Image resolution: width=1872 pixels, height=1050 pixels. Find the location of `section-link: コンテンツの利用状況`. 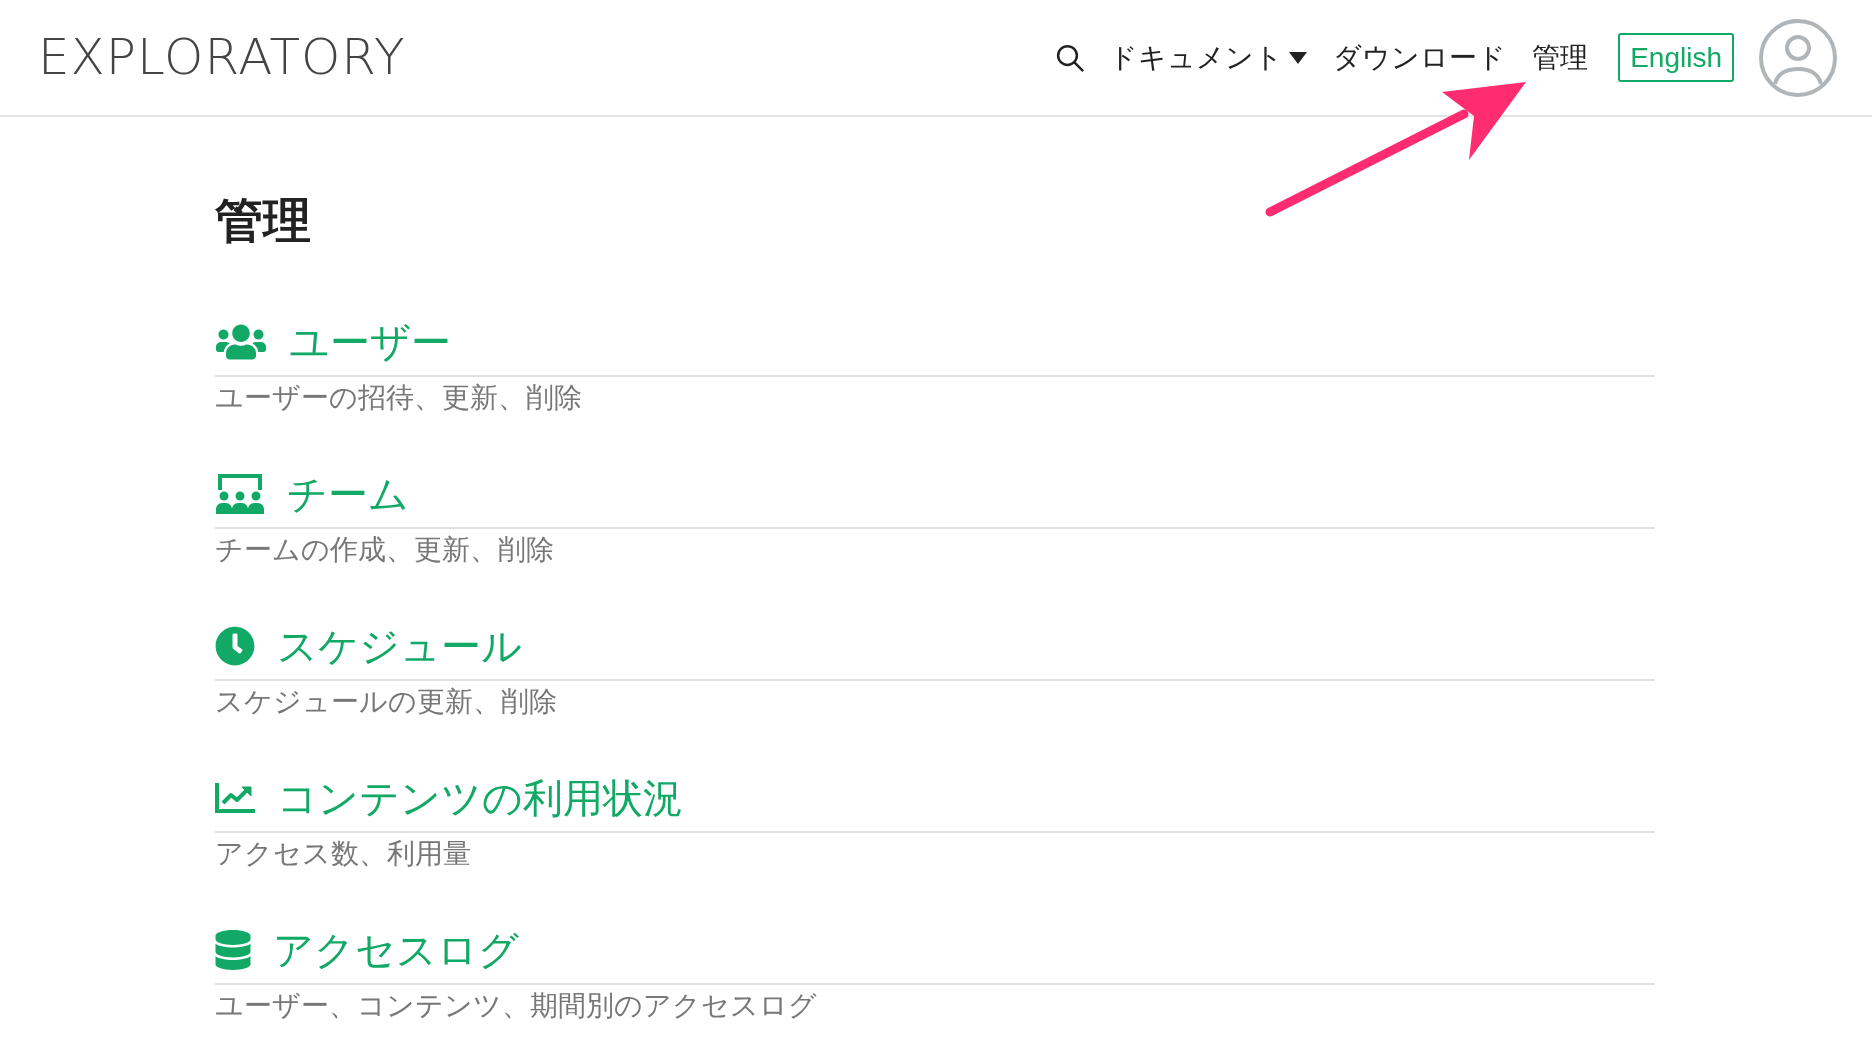

section-link: コンテンツの利用状況 is located at coordinates (480, 798).